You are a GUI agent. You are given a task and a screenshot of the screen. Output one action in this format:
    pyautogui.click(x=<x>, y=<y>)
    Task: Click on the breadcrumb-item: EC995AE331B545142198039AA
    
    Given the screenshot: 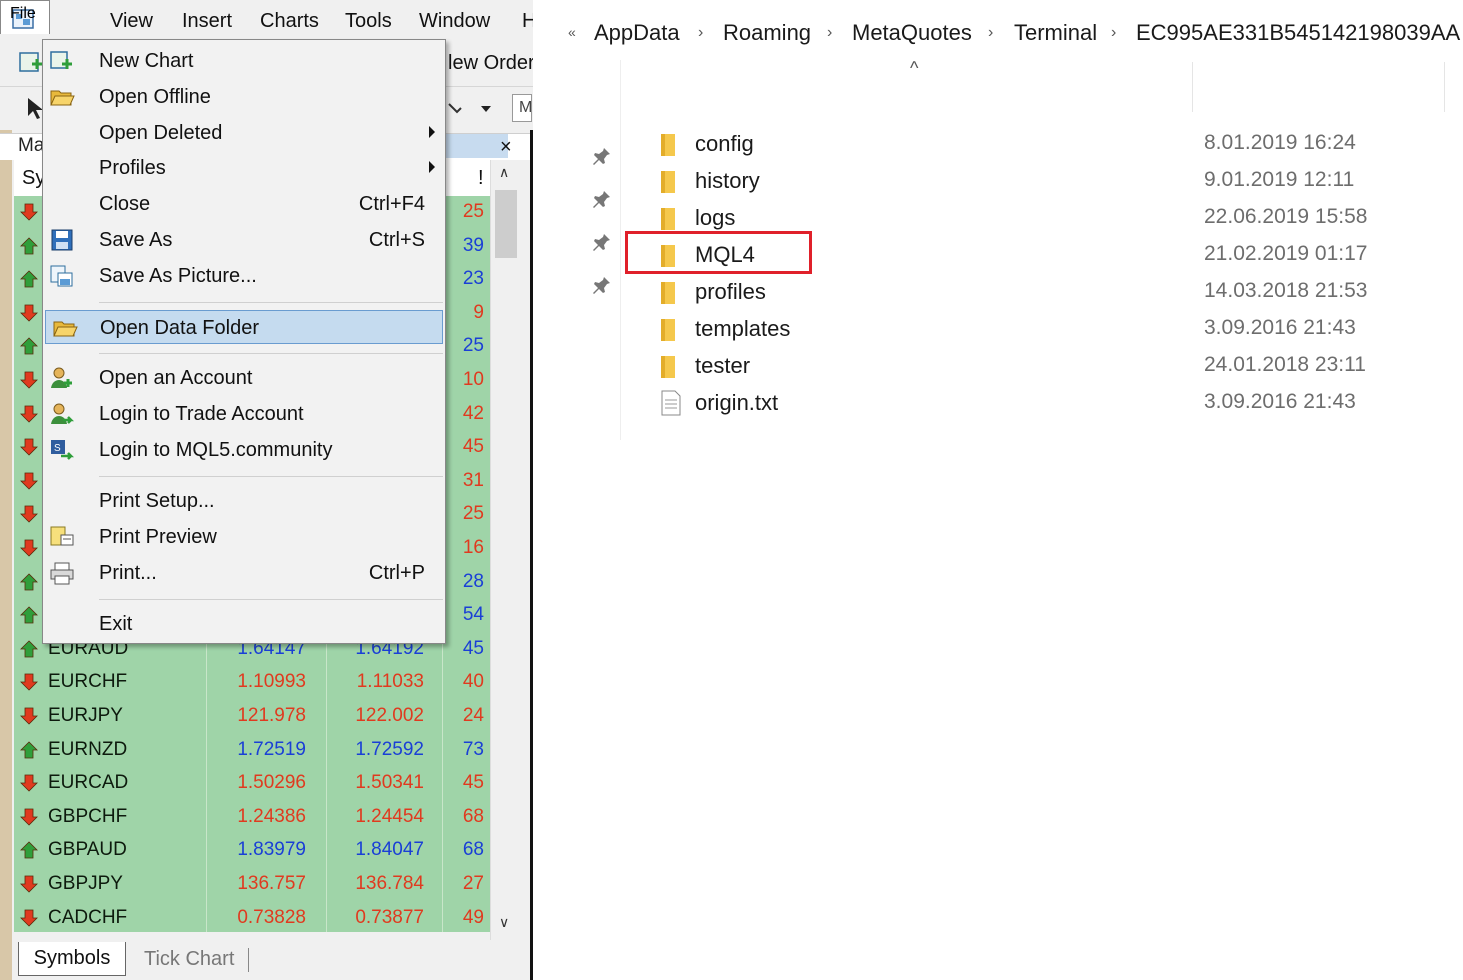 What is the action you would take?
    pyautogui.click(x=1298, y=33)
    